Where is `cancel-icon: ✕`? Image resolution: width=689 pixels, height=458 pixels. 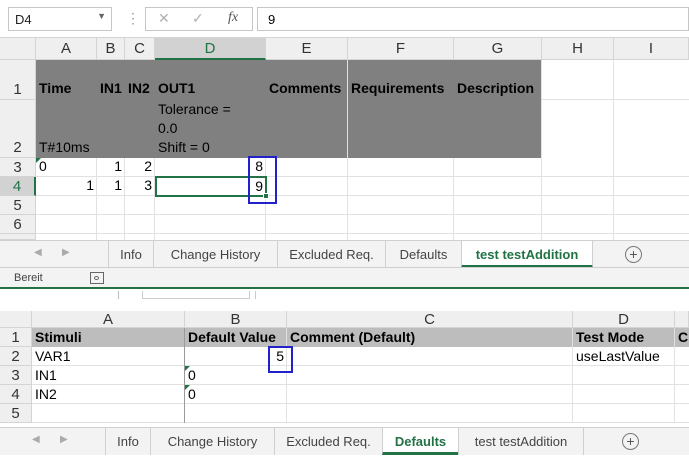 cancel-icon: ✕ is located at coordinates (164, 18).